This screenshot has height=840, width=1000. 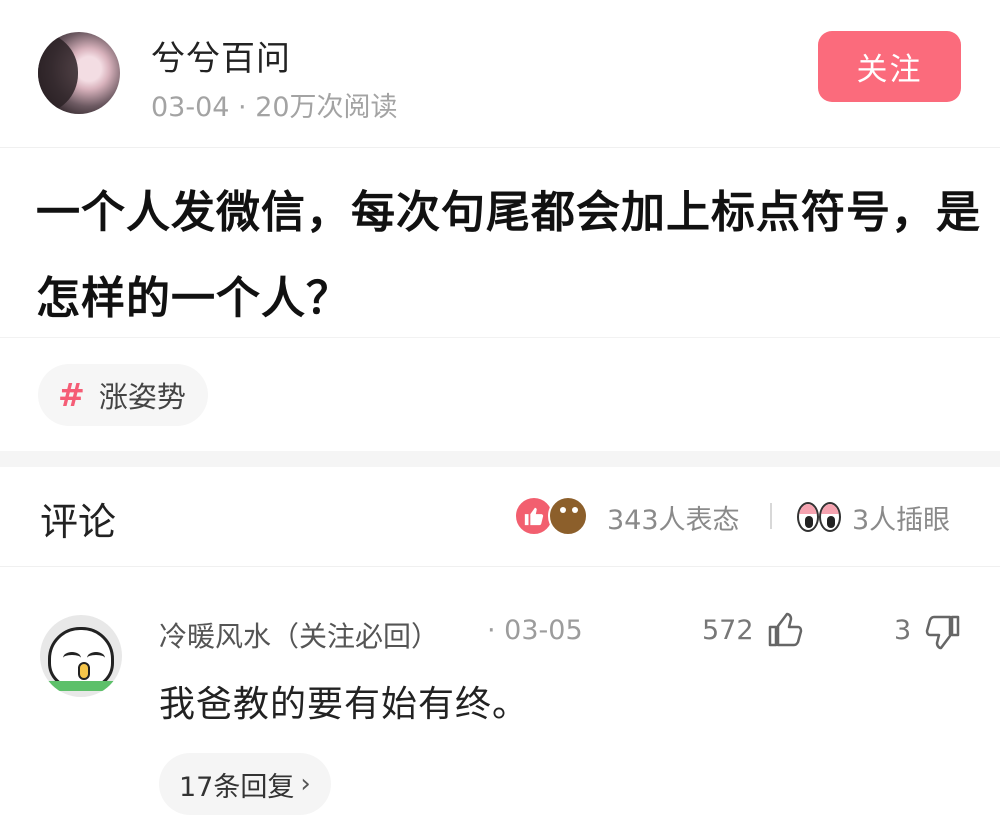 I want to click on avatar-green-band, so click(x=81, y=686).